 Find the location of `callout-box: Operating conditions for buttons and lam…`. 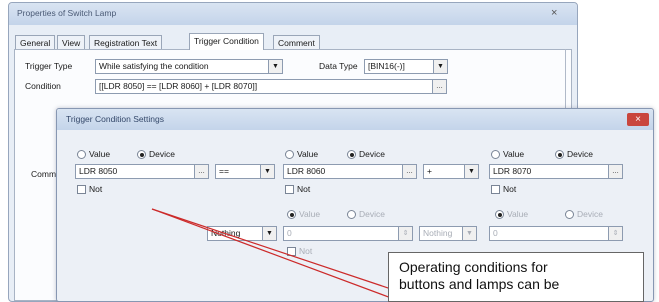

callout-box: Operating conditions for buttons and lam… is located at coordinates (516, 277).